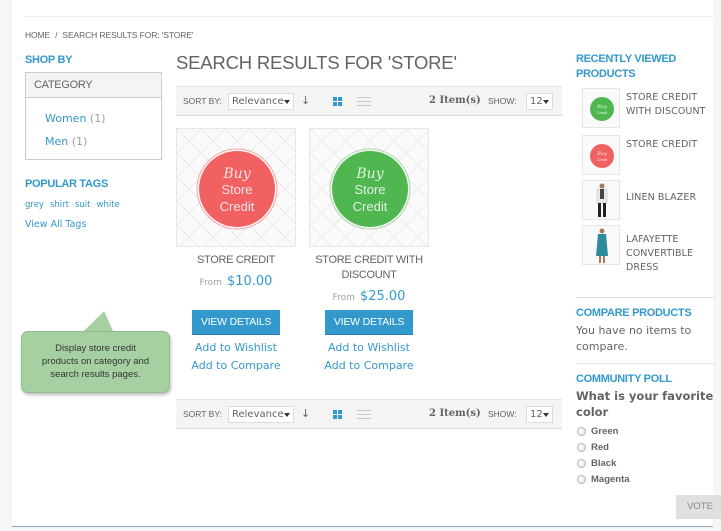 The image size is (721, 531). What do you see at coordinates (661, 145) in the screenshot?
I see `recently-viewed-name: STORE CREDIT` at bounding box center [661, 145].